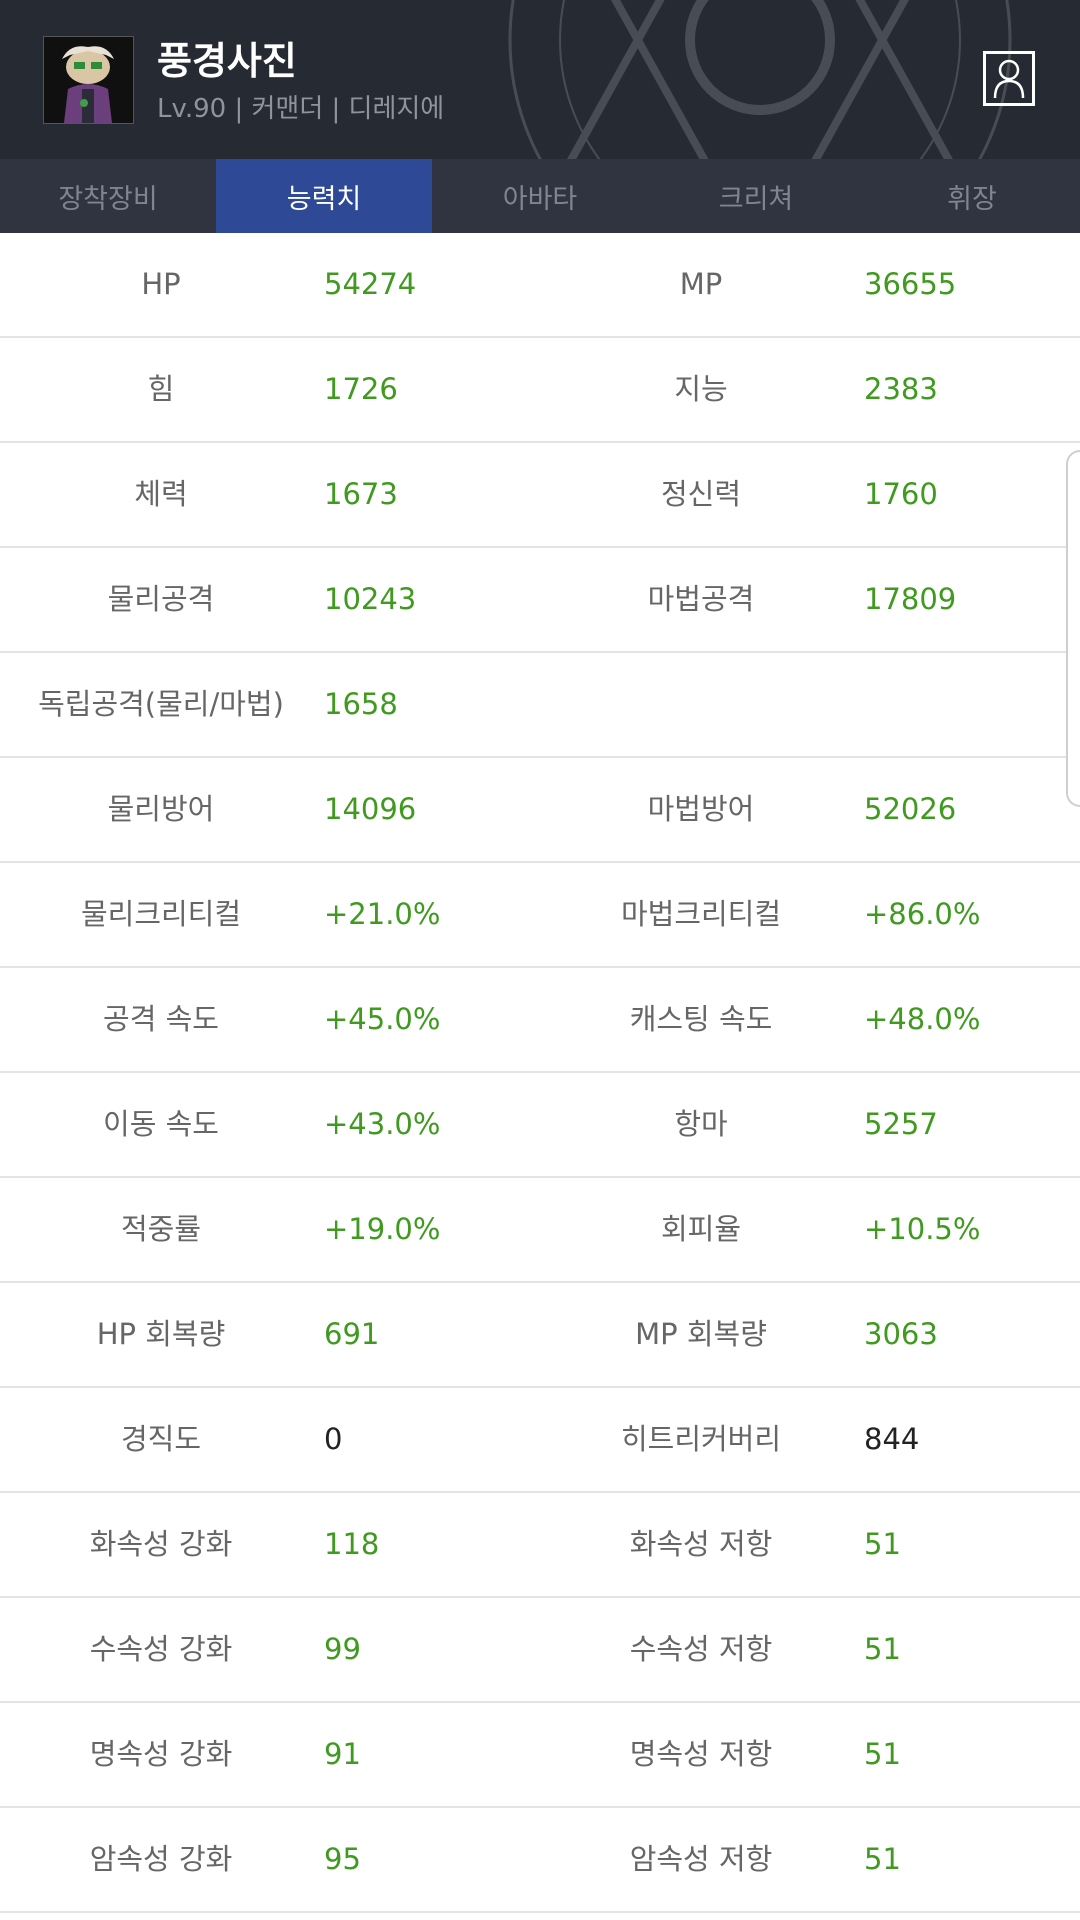 This screenshot has height=1920, width=1080. What do you see at coordinates (901, 1124) in the screenshot?
I see `stat-value: 5257` at bounding box center [901, 1124].